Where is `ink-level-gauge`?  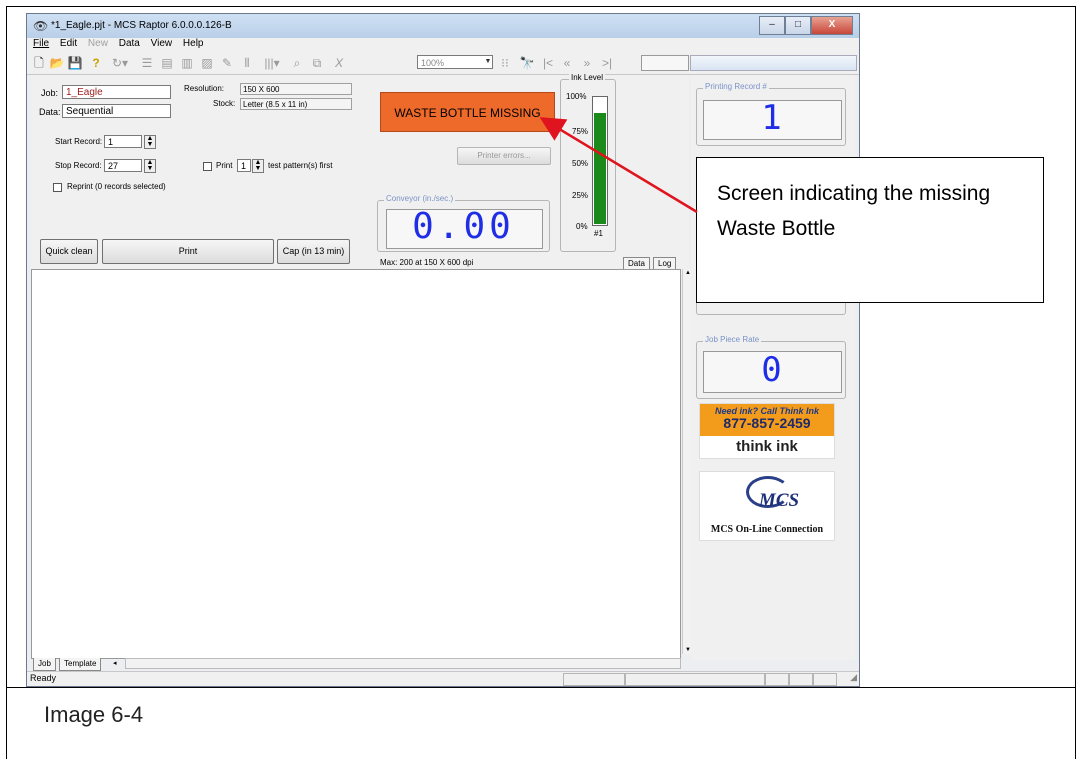 ink-level-gauge is located at coordinates (600, 161).